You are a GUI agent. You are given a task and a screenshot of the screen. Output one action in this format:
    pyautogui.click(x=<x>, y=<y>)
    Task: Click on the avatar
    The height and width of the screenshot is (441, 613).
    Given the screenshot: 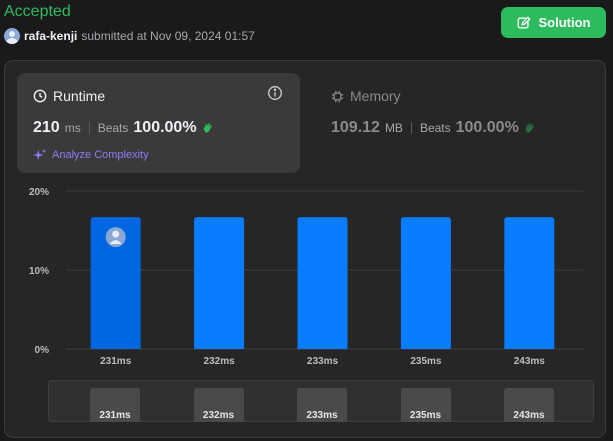 What is the action you would take?
    pyautogui.click(x=12, y=36)
    